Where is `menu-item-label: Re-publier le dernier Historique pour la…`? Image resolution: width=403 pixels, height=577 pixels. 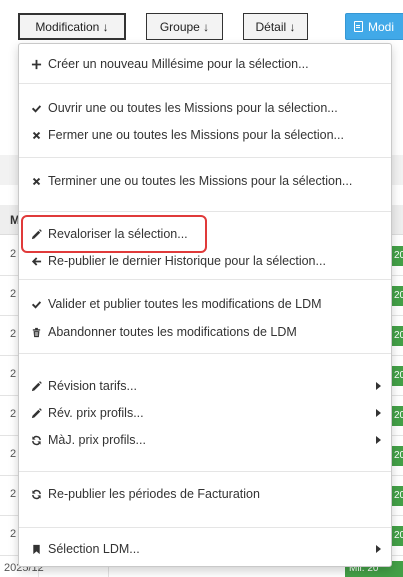 menu-item-label: Re-publier le dernier Historique pour la… is located at coordinates (187, 261).